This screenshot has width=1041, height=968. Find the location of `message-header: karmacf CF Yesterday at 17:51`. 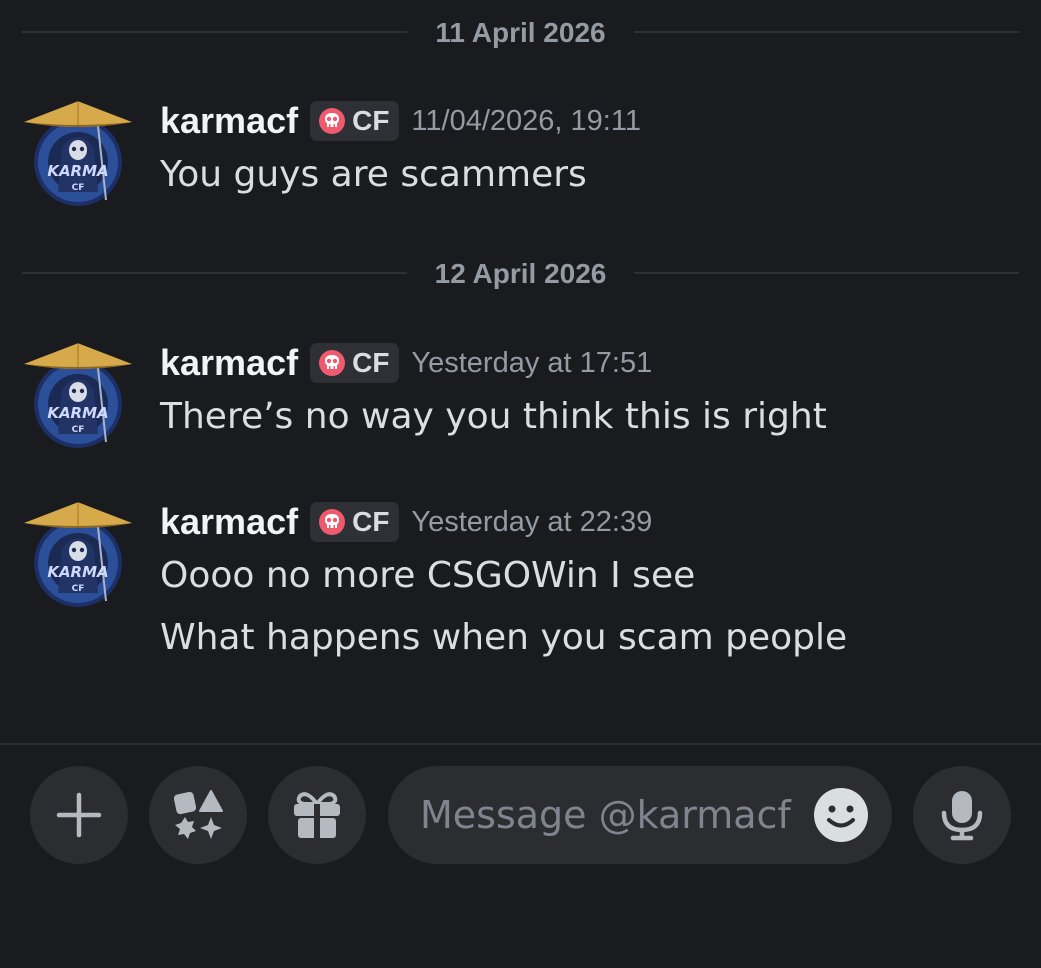

message-header: karmacf CF Yesterday at 17:51 is located at coordinates (406, 363).